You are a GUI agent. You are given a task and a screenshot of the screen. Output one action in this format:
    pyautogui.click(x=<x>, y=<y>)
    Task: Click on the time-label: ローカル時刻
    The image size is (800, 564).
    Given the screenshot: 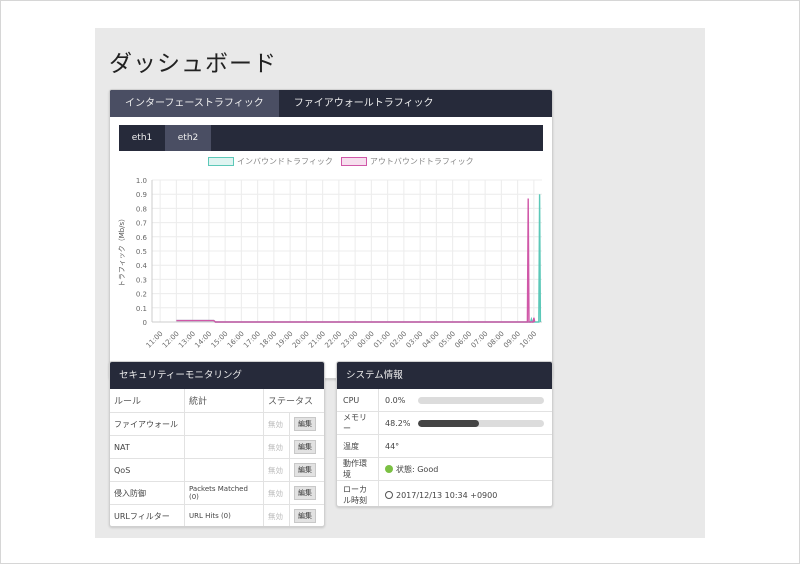 What is the action you would take?
    pyautogui.click(x=358, y=493)
    